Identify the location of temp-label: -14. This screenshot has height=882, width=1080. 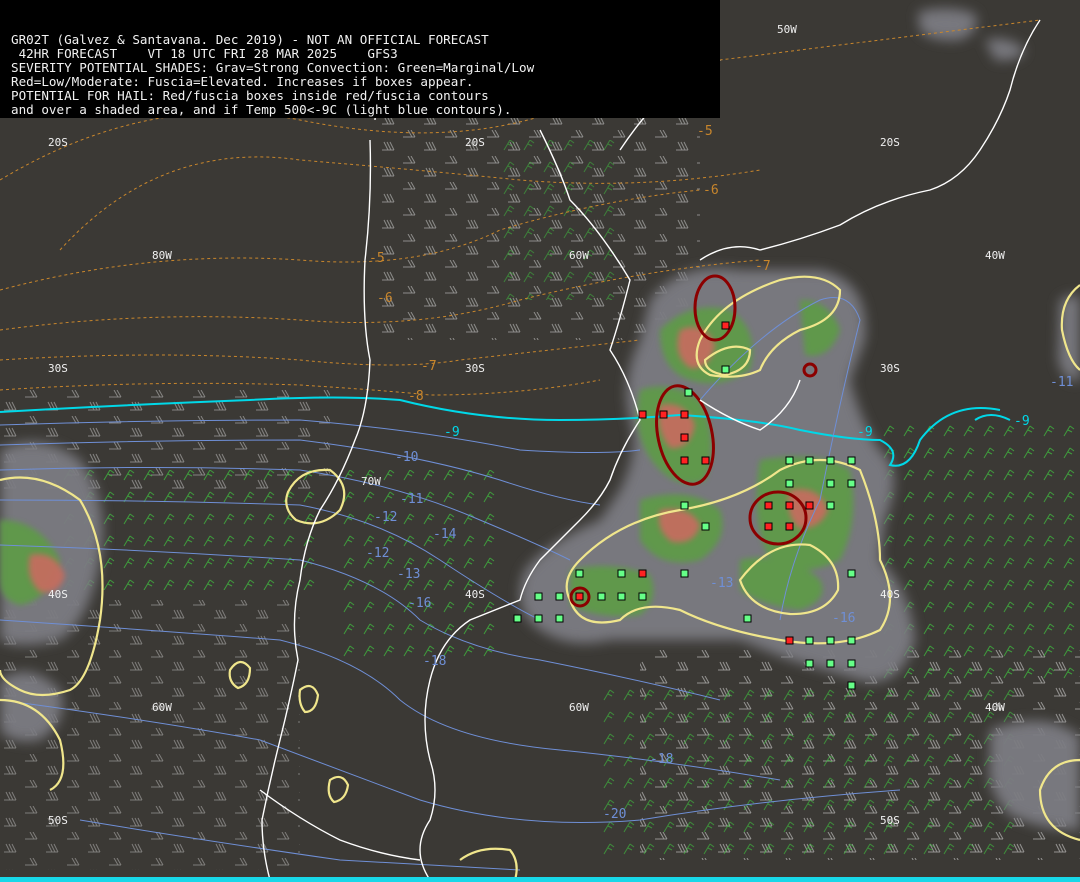
(445, 534).